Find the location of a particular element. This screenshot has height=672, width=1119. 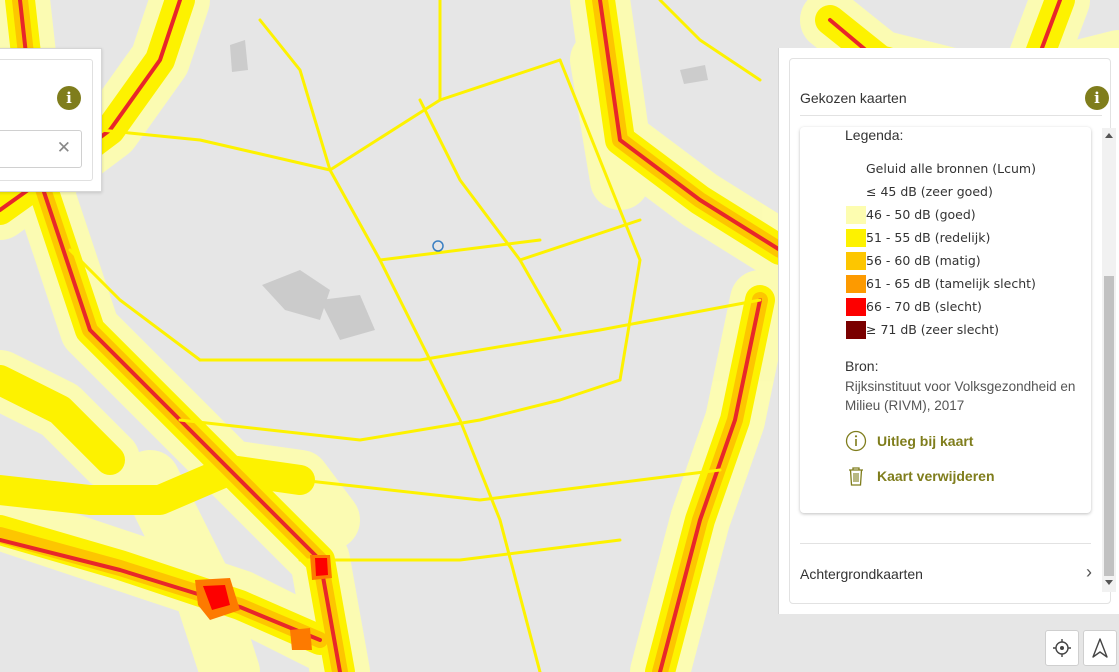

legend-item: ≥ 71 dB (zeer slecht) is located at coordinates (941, 329).